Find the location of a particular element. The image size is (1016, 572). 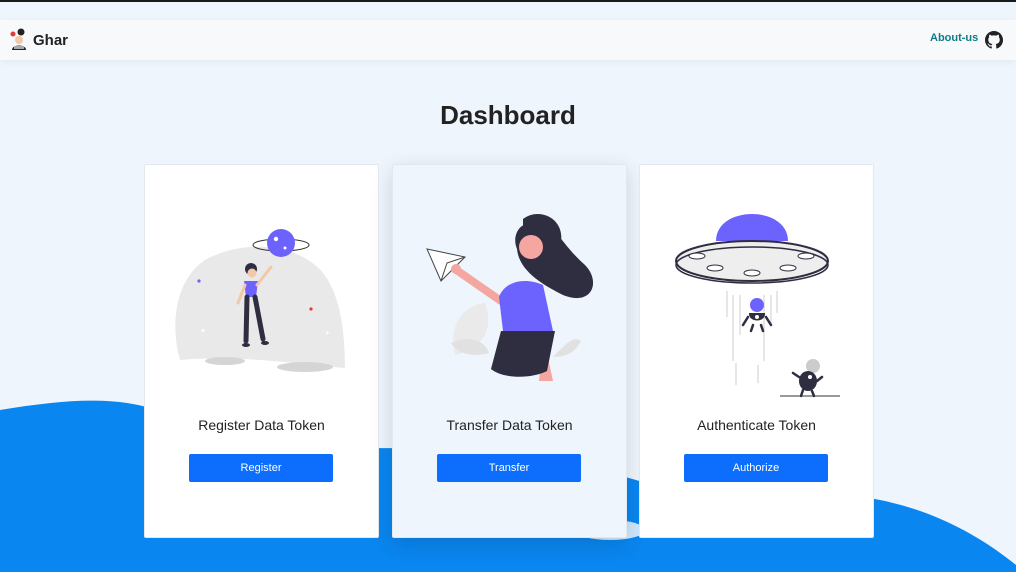

authenticate-card-title: Authenticate Token is located at coordinates (756, 425).